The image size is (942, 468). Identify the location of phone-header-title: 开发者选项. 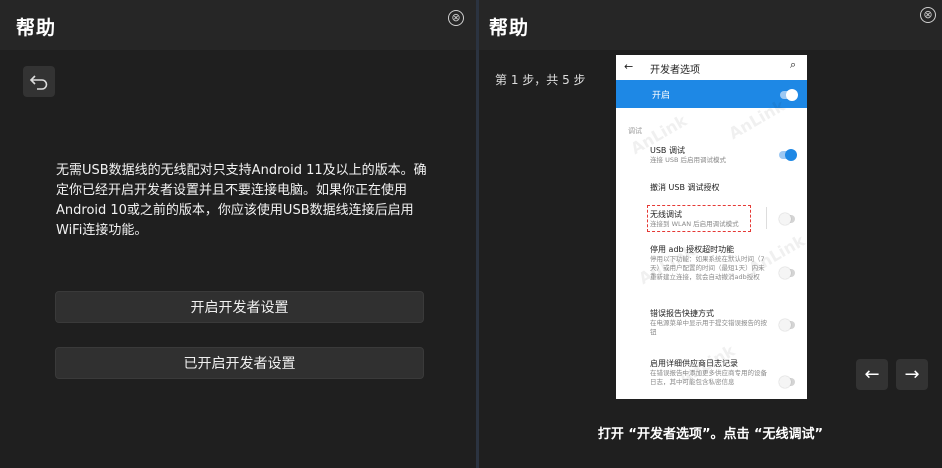
(675, 70).